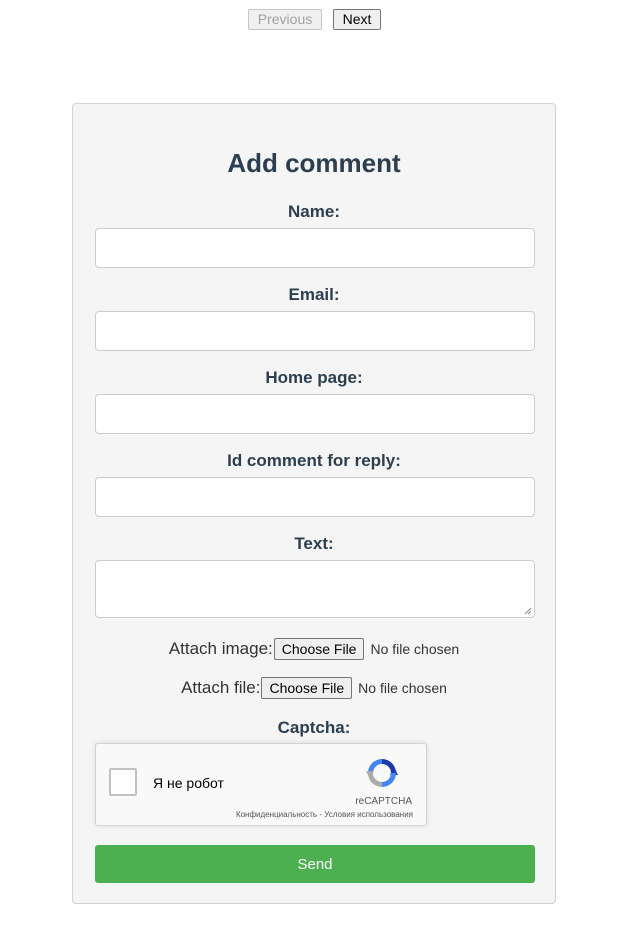 The image size is (620, 926). Describe the element at coordinates (314, 294) in the screenshot. I see `email-label: Email:` at that location.